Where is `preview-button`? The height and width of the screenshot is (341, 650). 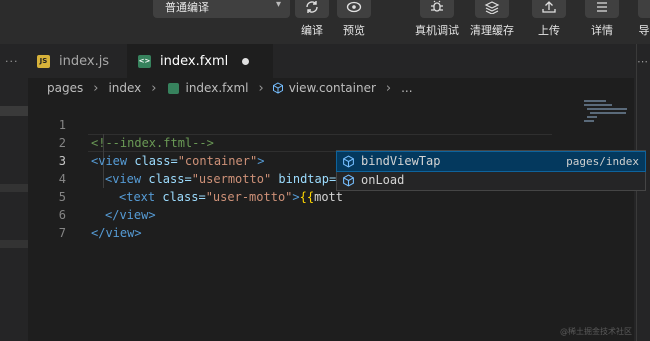 preview-button is located at coordinates (354, 9).